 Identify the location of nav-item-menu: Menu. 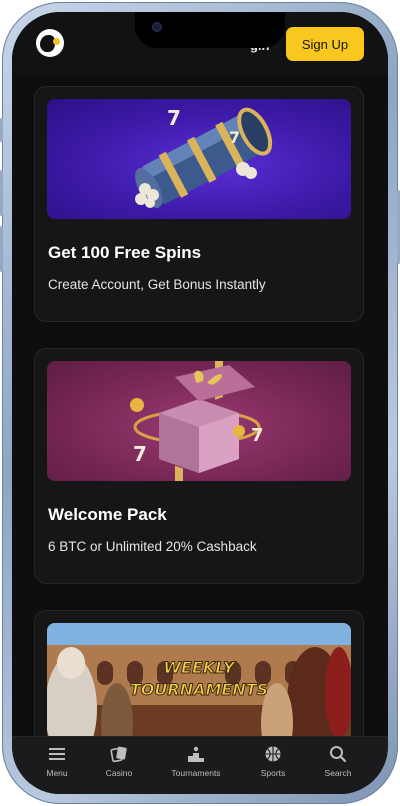
(57, 761).